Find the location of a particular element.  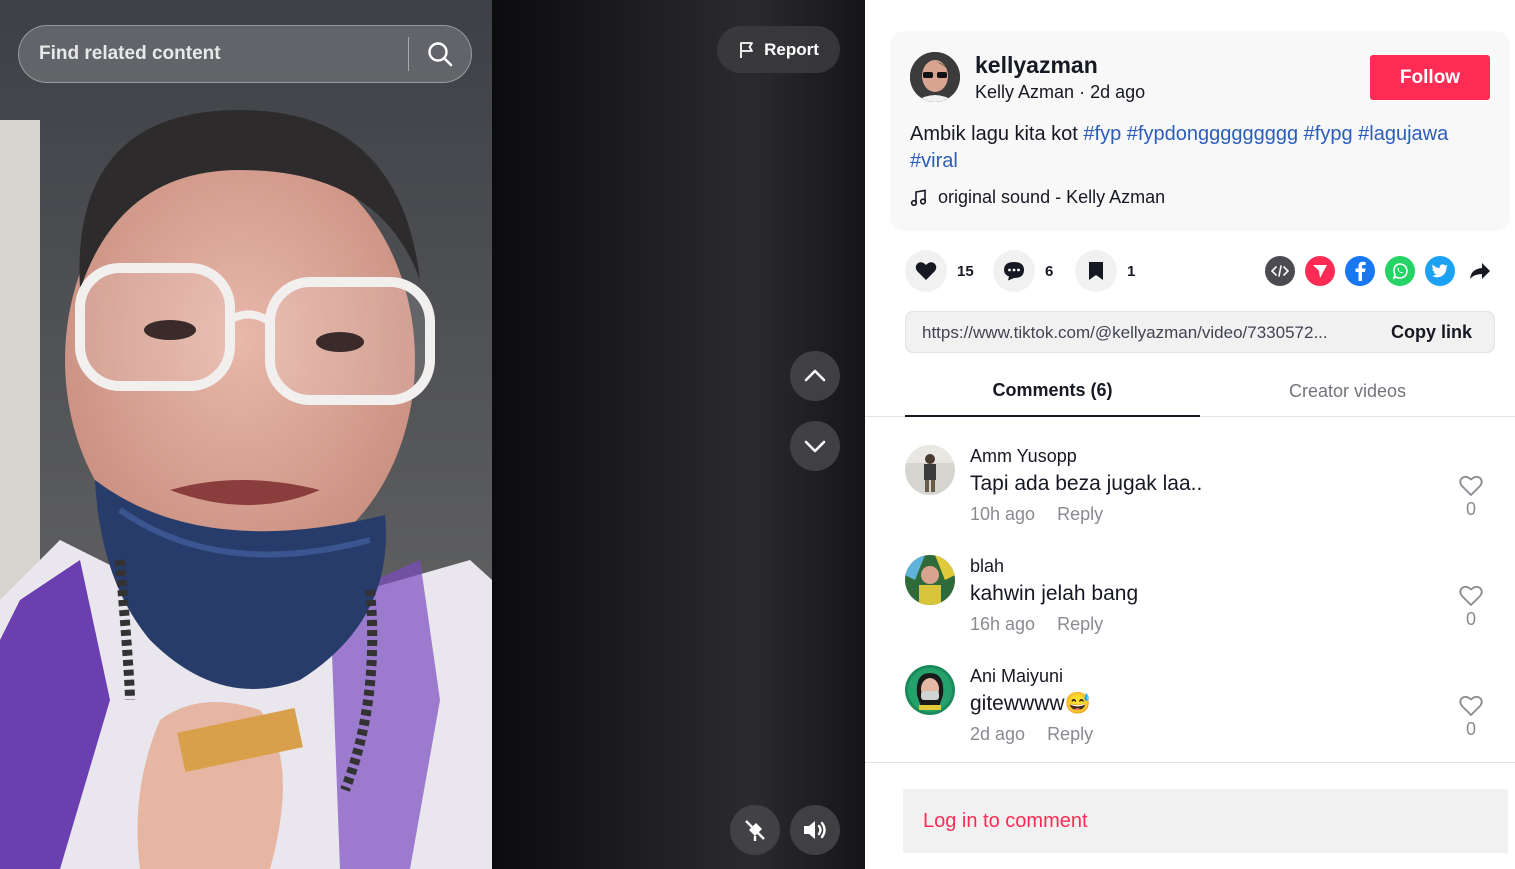

tab-creator-videos: Creator videos is located at coordinates (1347, 391).